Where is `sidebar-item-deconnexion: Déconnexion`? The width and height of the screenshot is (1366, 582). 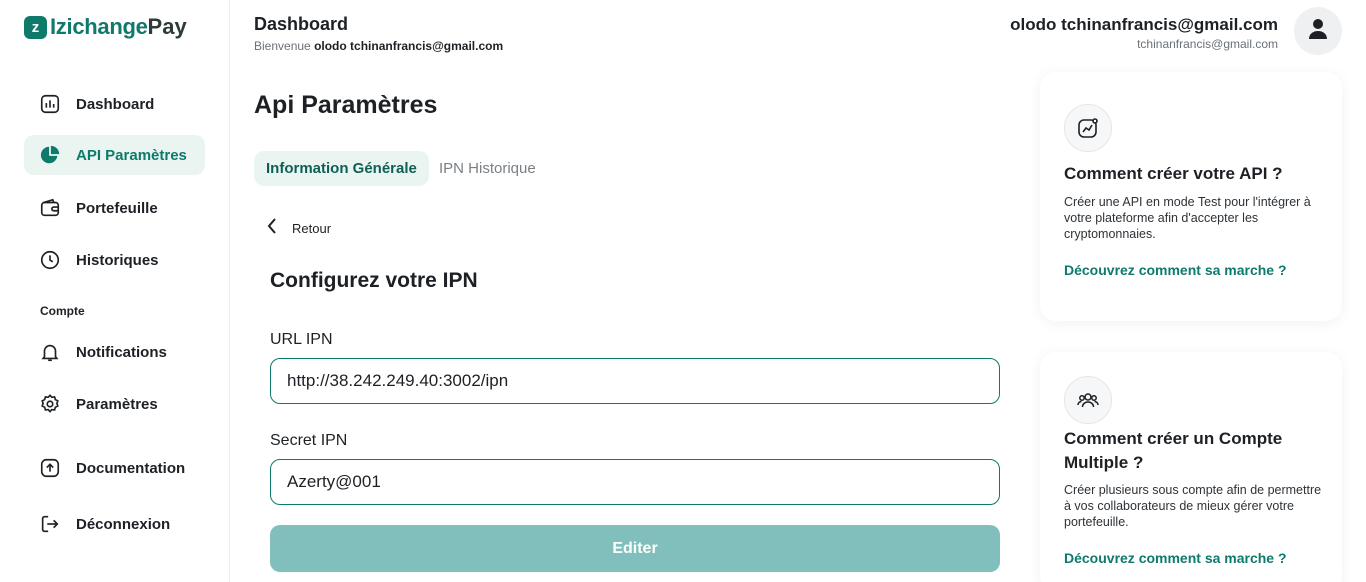 sidebar-item-deconnexion: Déconnexion is located at coordinates (114, 524).